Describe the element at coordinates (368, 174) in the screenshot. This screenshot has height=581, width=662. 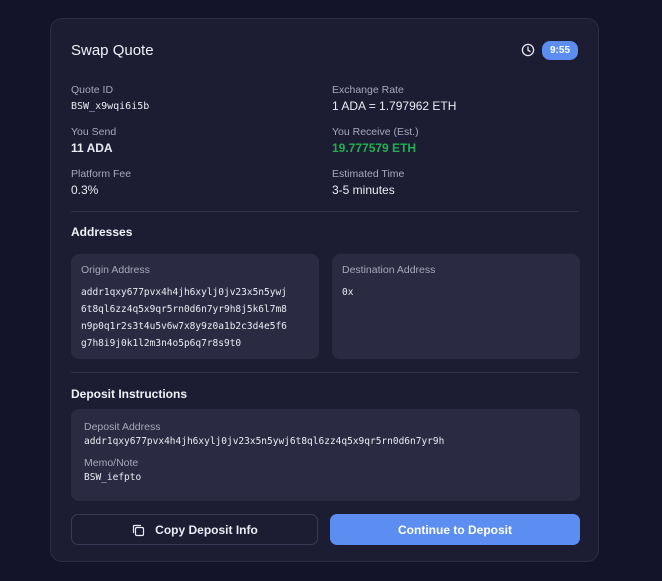
I see `estimated-time-label: Estimated Time` at that location.